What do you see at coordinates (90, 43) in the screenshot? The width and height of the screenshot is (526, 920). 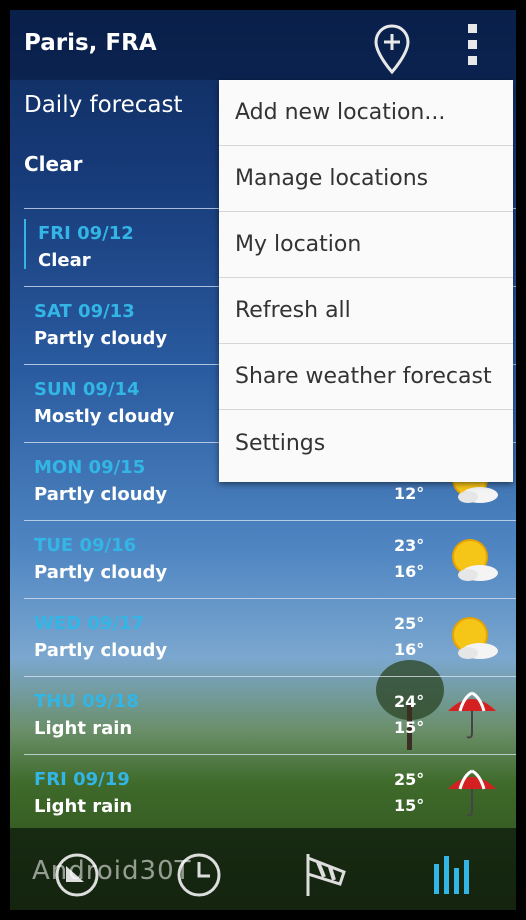 I see `location-title: Paris, FRA` at bounding box center [90, 43].